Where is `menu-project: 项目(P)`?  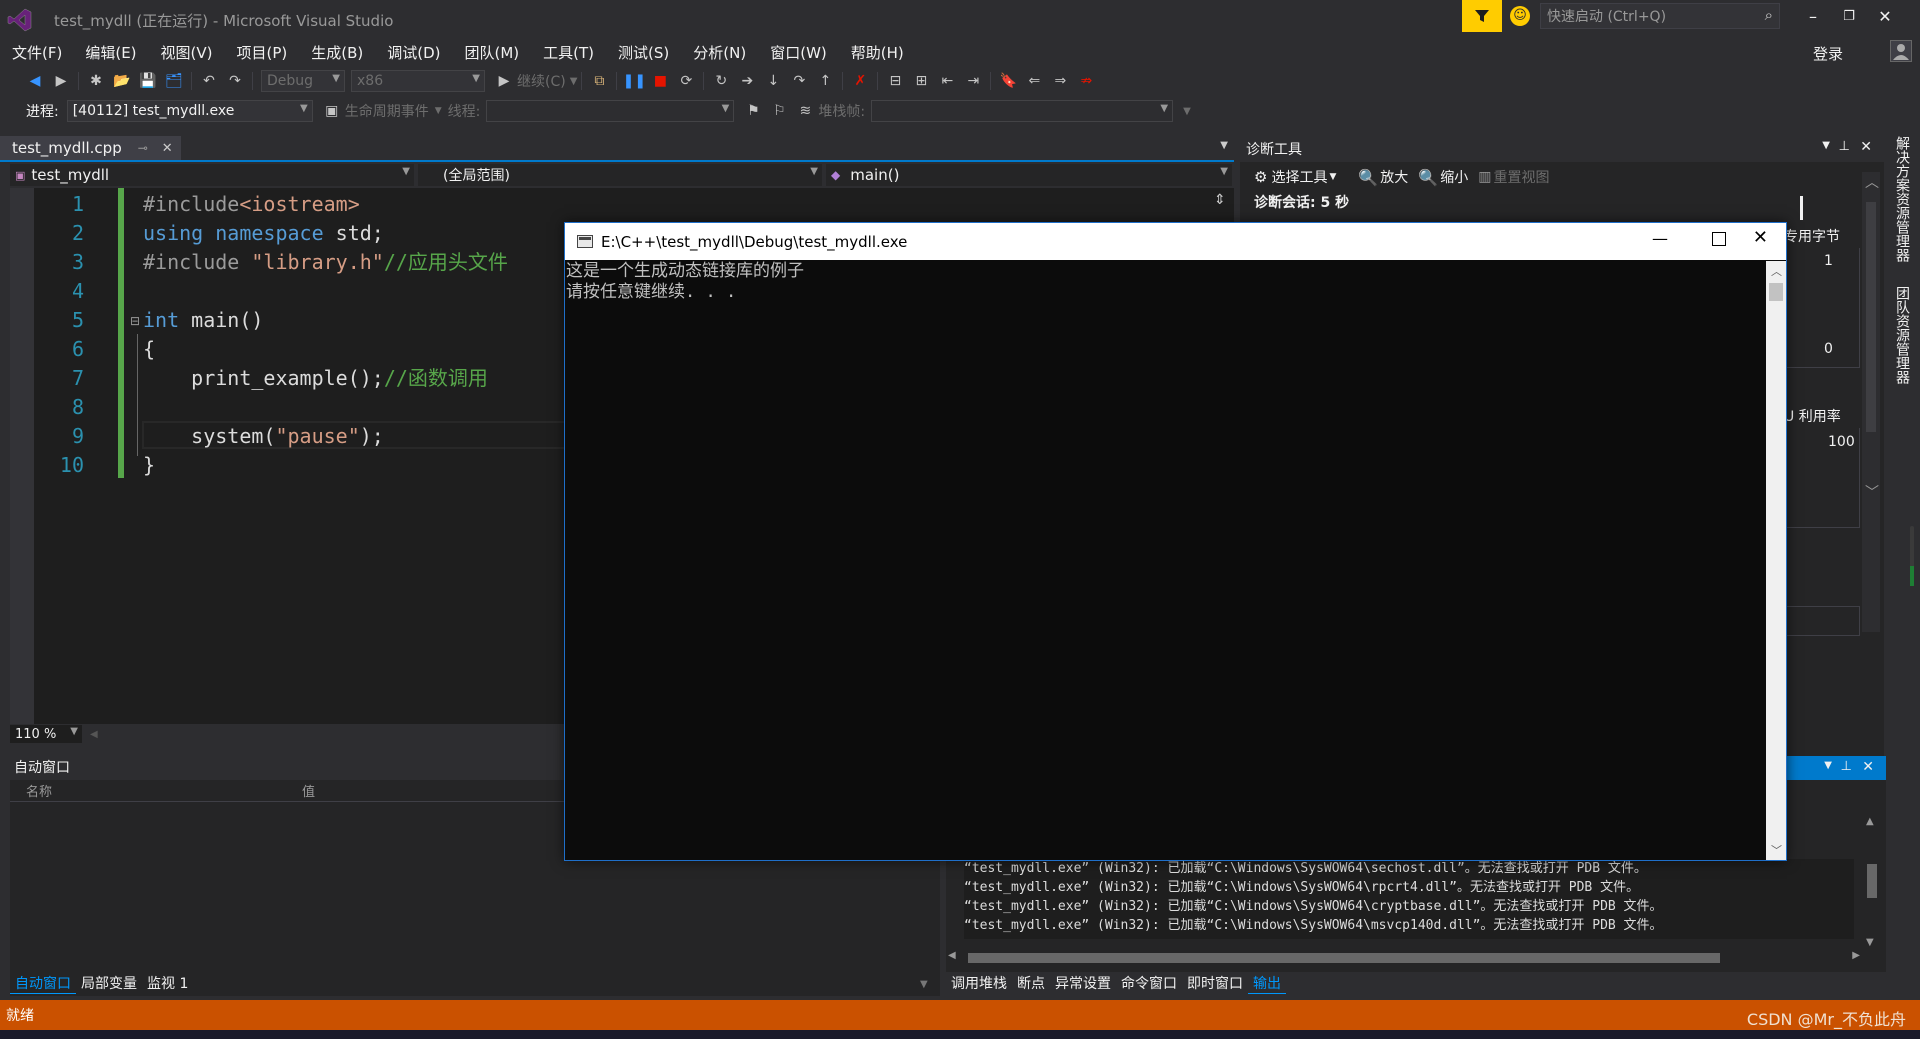 menu-project: 项目(P) is located at coordinates (262, 52).